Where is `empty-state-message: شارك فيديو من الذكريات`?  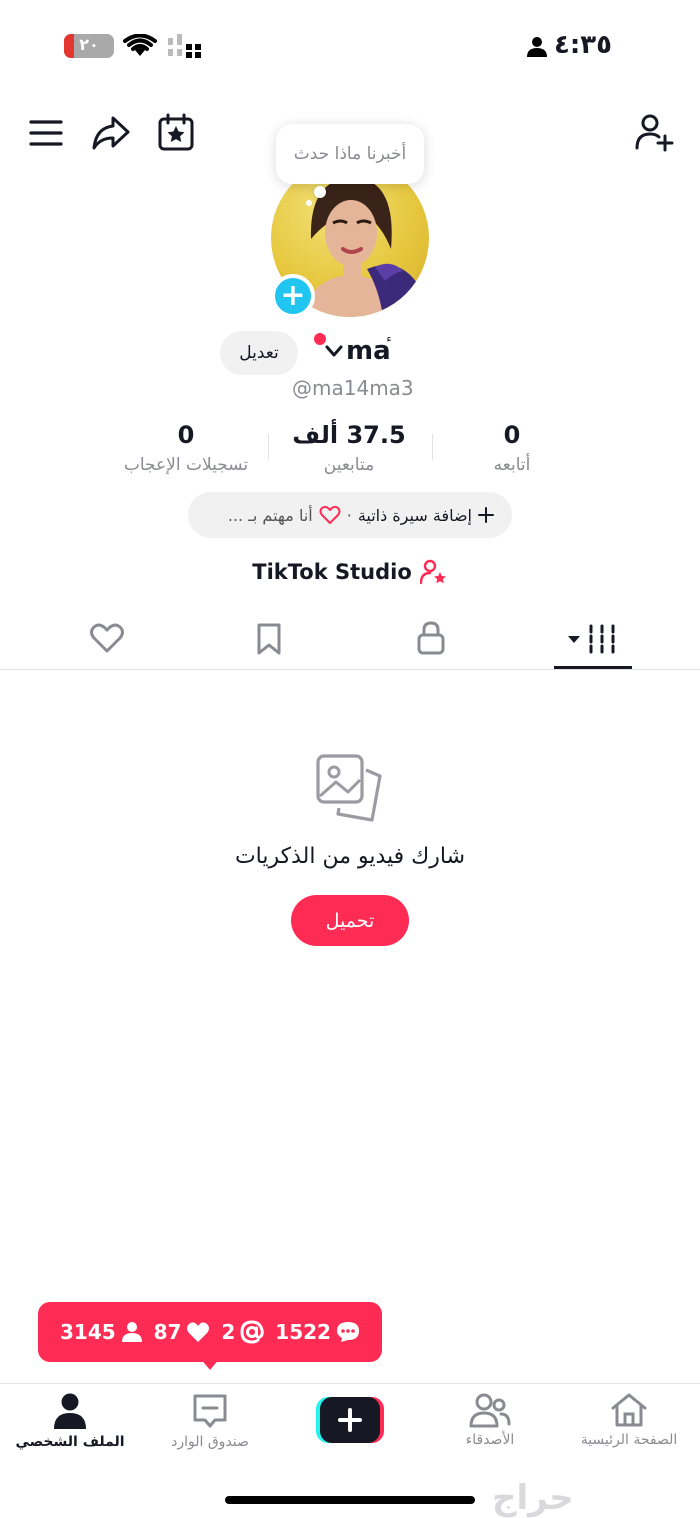
empty-state-message: شارك فيديو من الذكريات is located at coordinates (350, 856).